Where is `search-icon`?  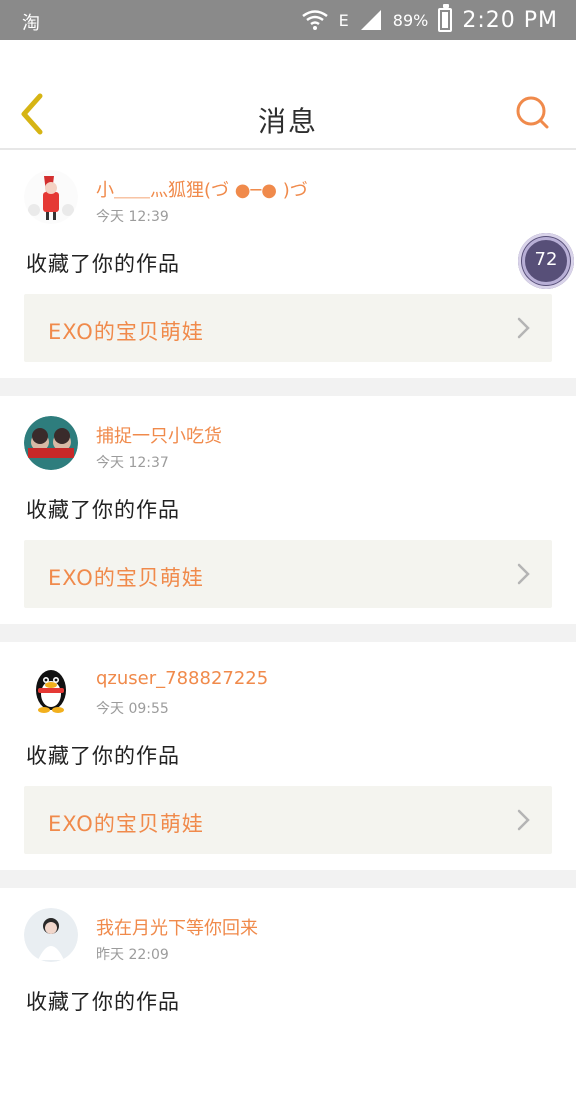
search-icon is located at coordinates (532, 112).